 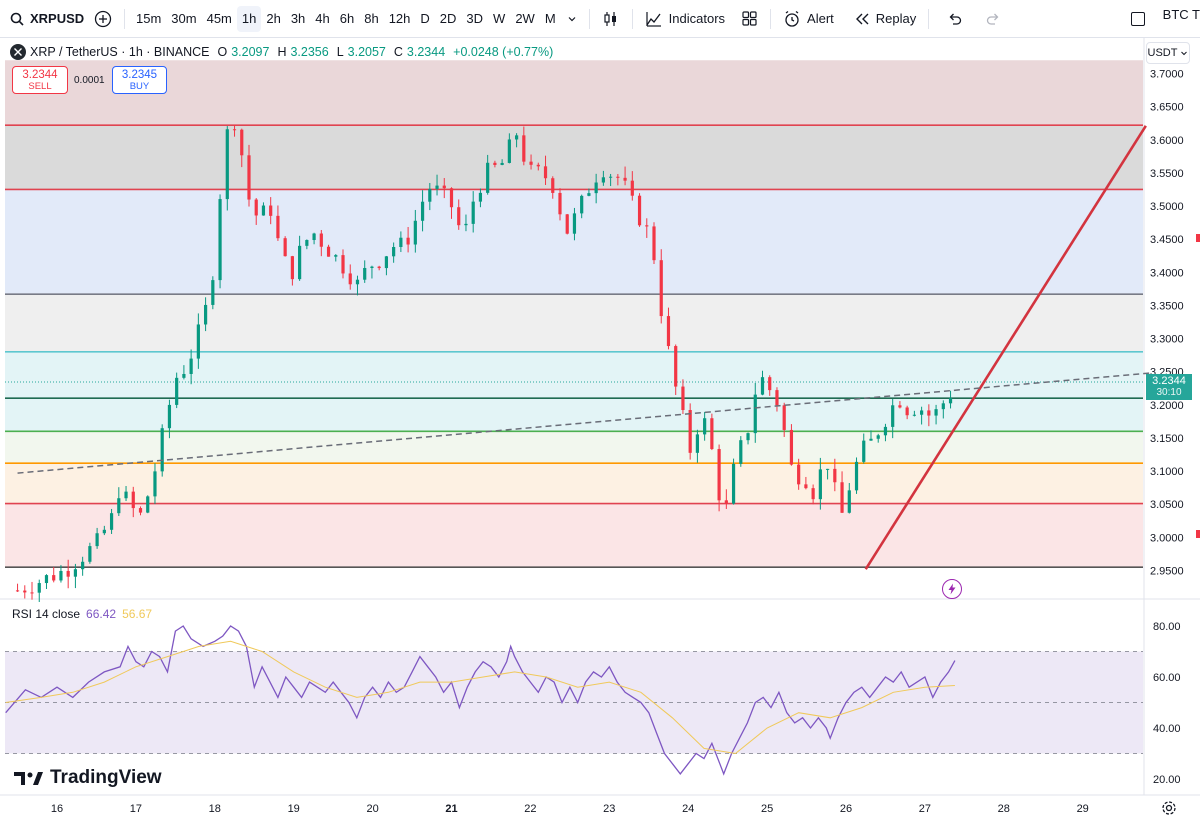 What do you see at coordinates (862, 18) in the screenshot?
I see `rewind-icon` at bounding box center [862, 18].